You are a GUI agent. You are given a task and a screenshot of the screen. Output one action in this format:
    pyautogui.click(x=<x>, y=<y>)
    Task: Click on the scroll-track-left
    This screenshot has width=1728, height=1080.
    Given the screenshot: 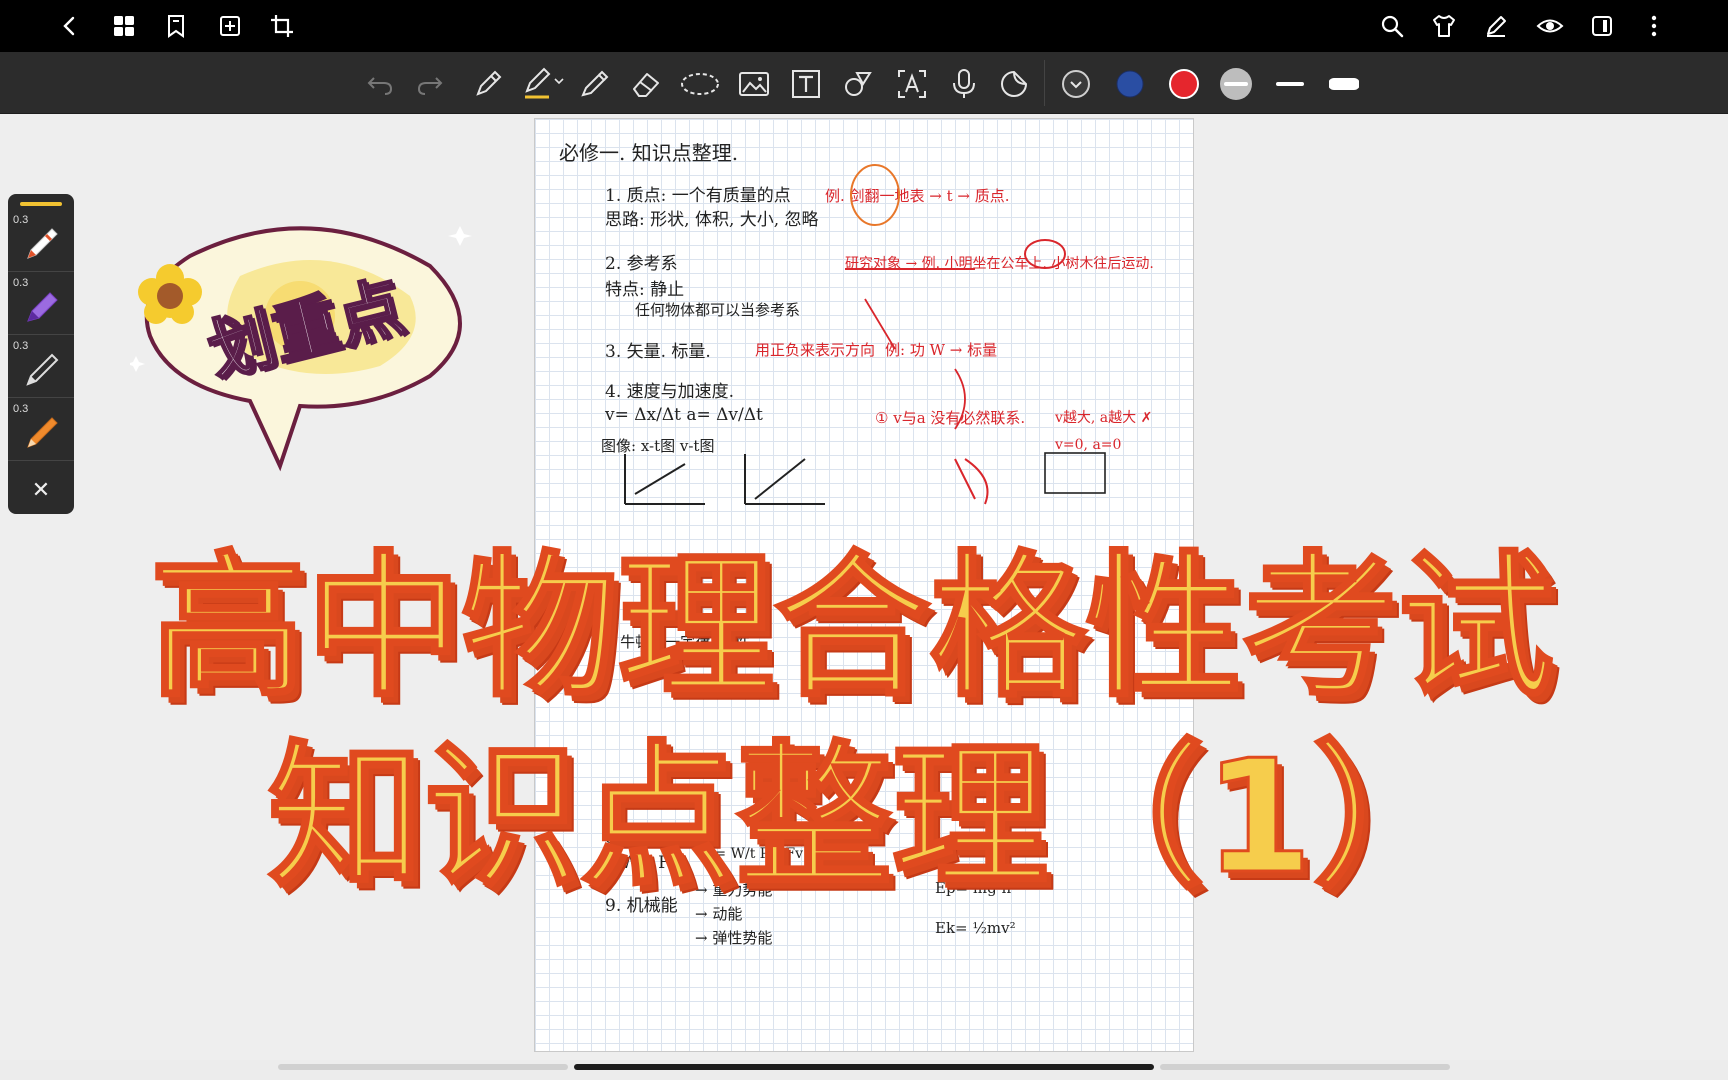 What is the action you would take?
    pyautogui.click(x=423, y=1067)
    